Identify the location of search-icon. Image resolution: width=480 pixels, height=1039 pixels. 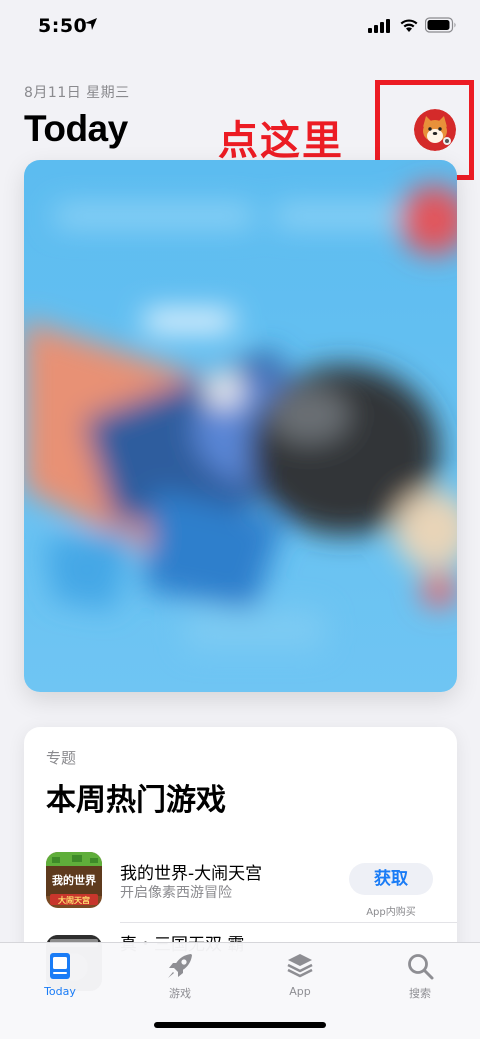
(421, 967).